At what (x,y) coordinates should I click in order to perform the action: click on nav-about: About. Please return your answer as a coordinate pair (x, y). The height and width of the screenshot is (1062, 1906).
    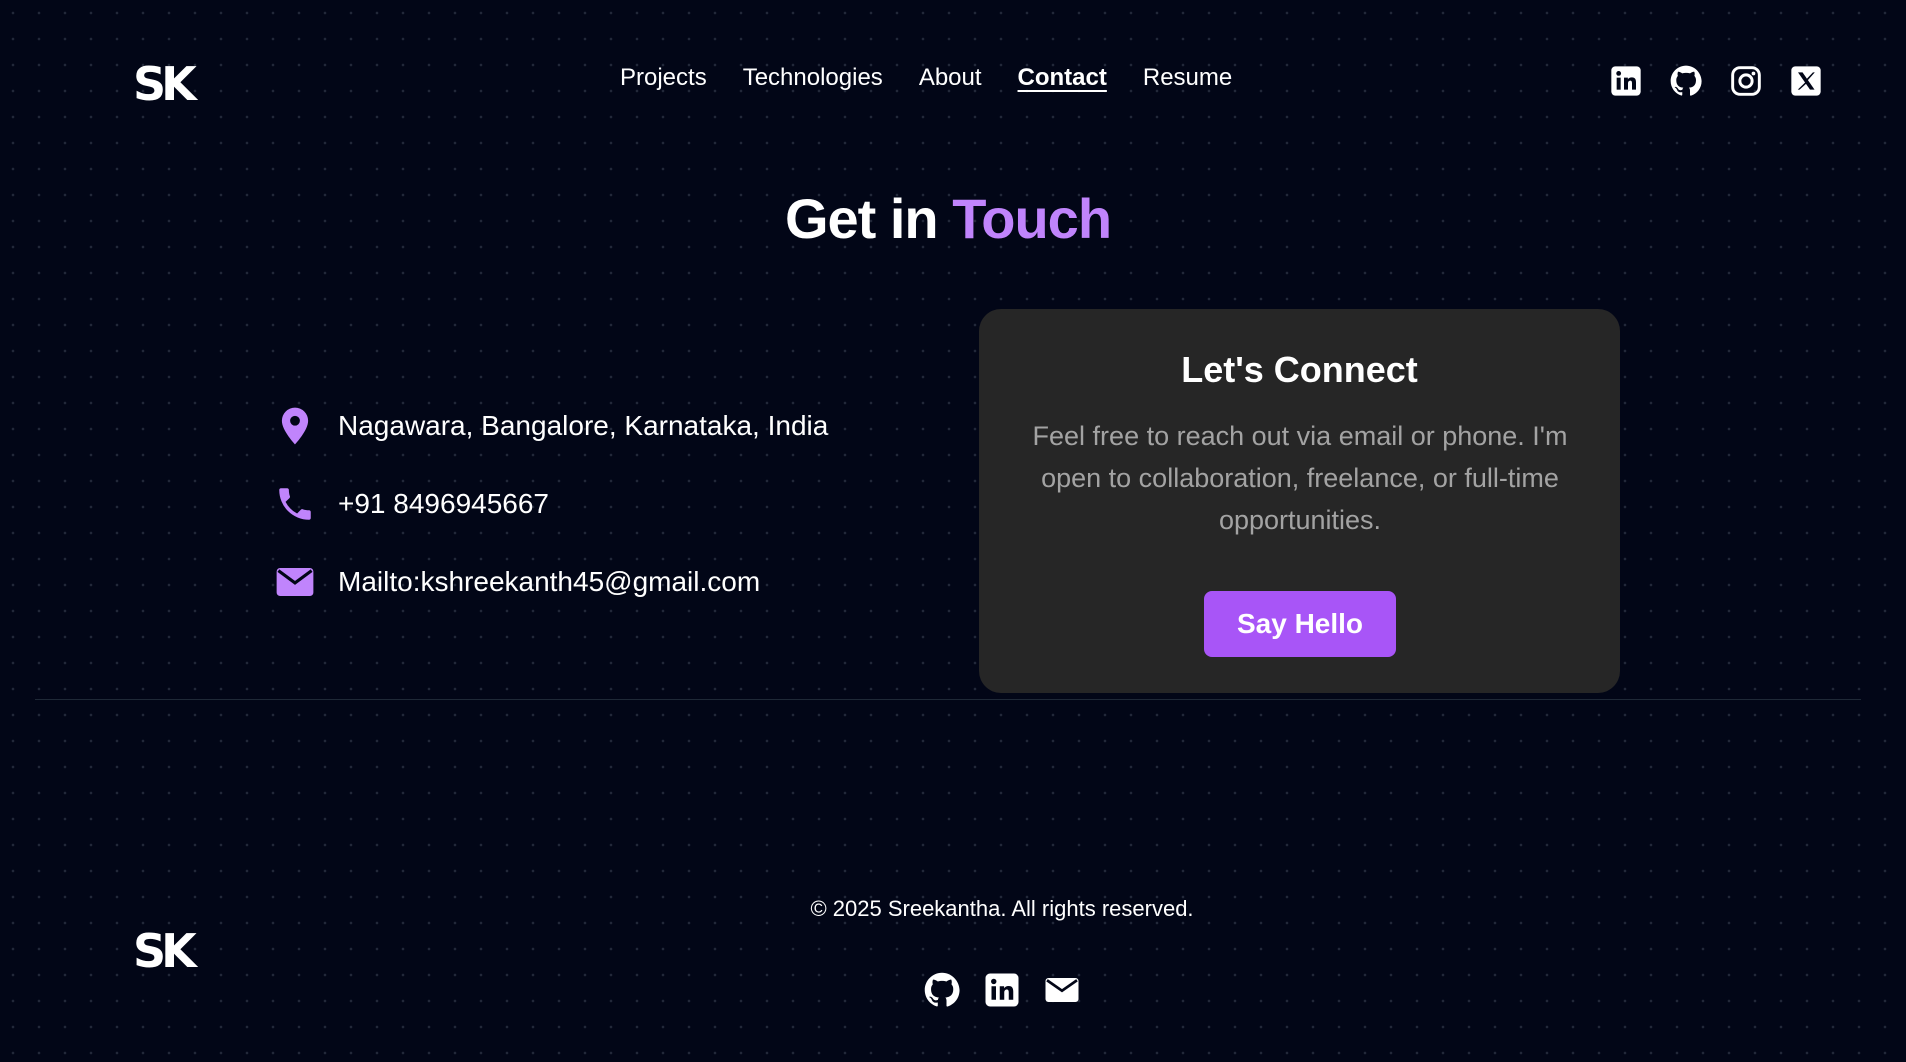
    Looking at the image, I should click on (950, 78).